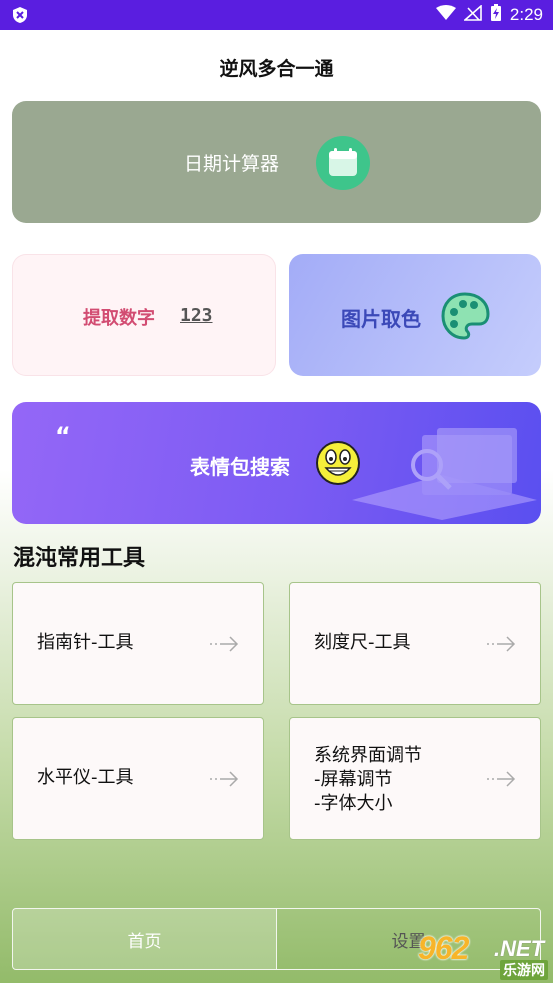  What do you see at coordinates (381, 319) in the screenshot?
I see `pick-color-label: 图片取色` at bounding box center [381, 319].